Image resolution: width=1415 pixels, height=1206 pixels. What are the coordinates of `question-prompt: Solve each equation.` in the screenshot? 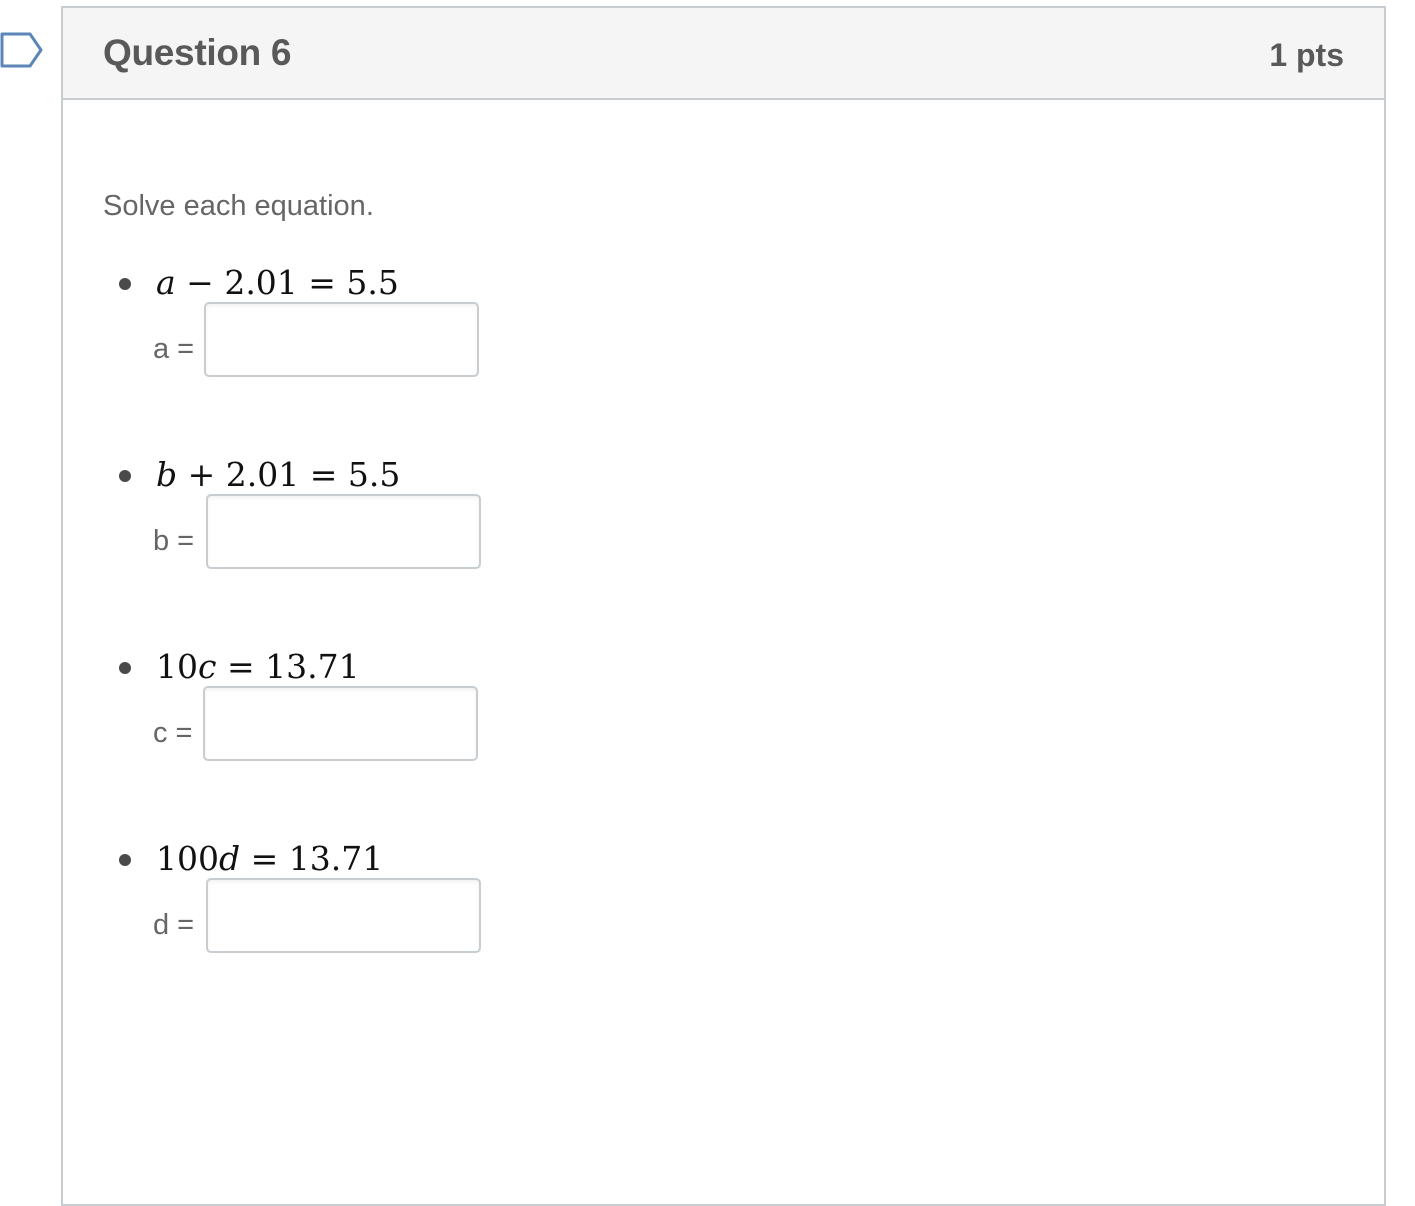 It's located at (238, 206).